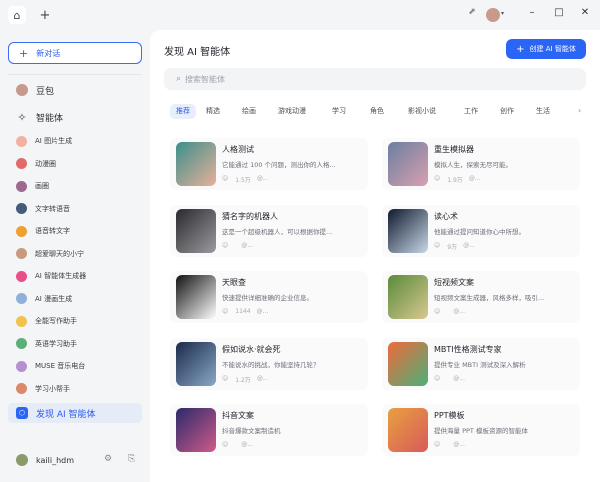 The image size is (600, 482). I want to click on sidebar-agent-item: AI 漫画生成, so click(75, 299).